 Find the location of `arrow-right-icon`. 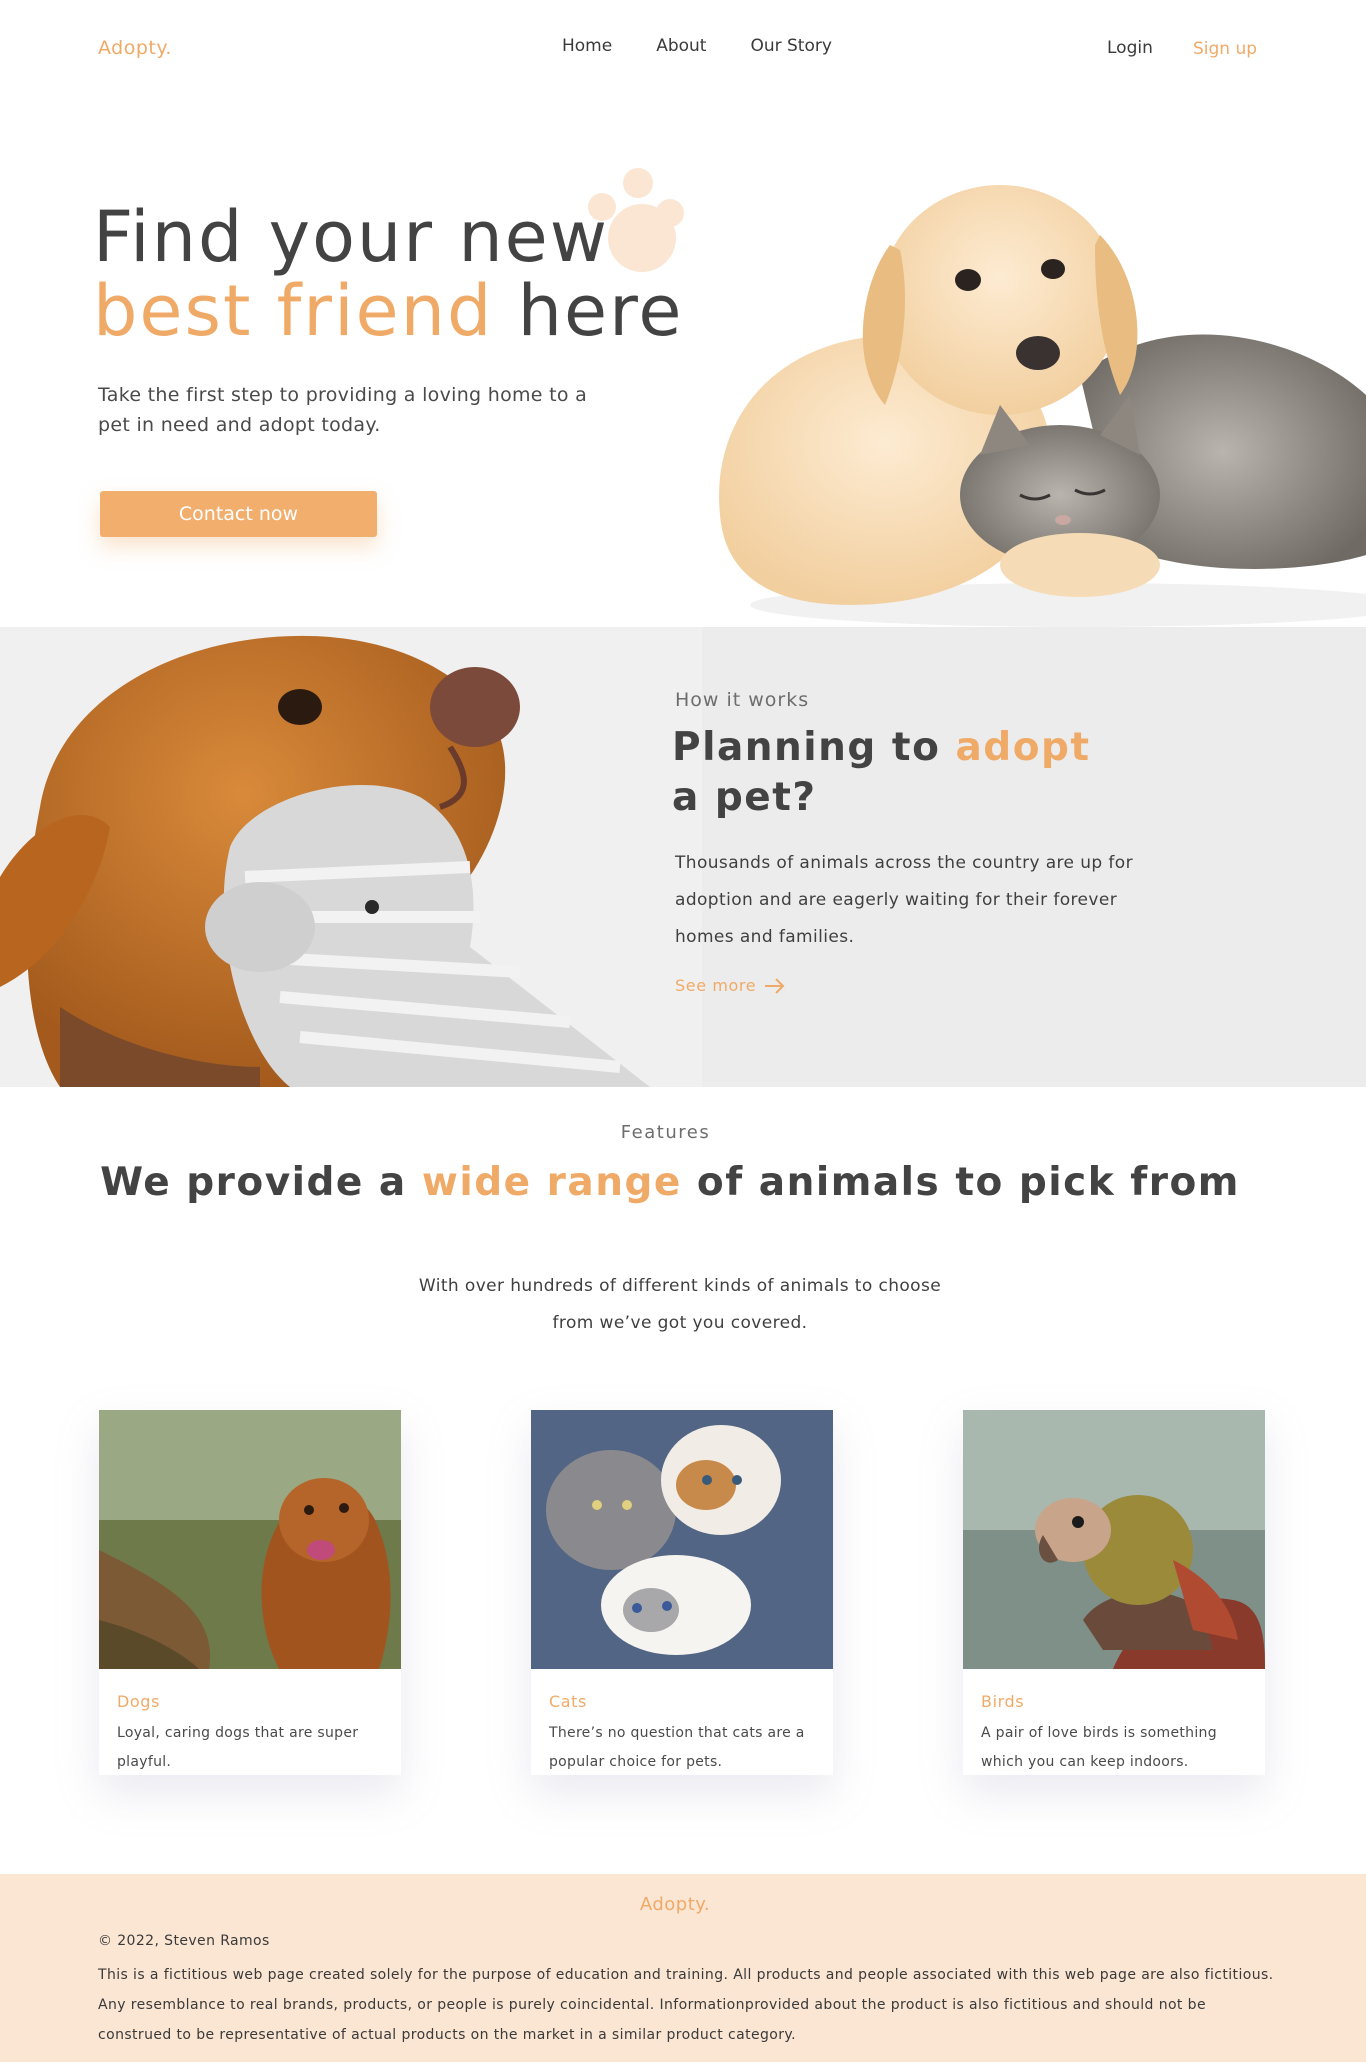

arrow-right-icon is located at coordinates (775, 985).